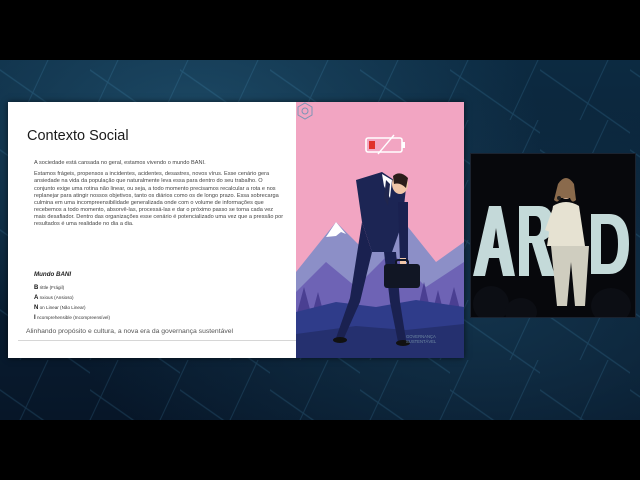 This screenshot has width=640, height=480. I want to click on bani-item: A nxious (Ansioso), so click(54, 298).